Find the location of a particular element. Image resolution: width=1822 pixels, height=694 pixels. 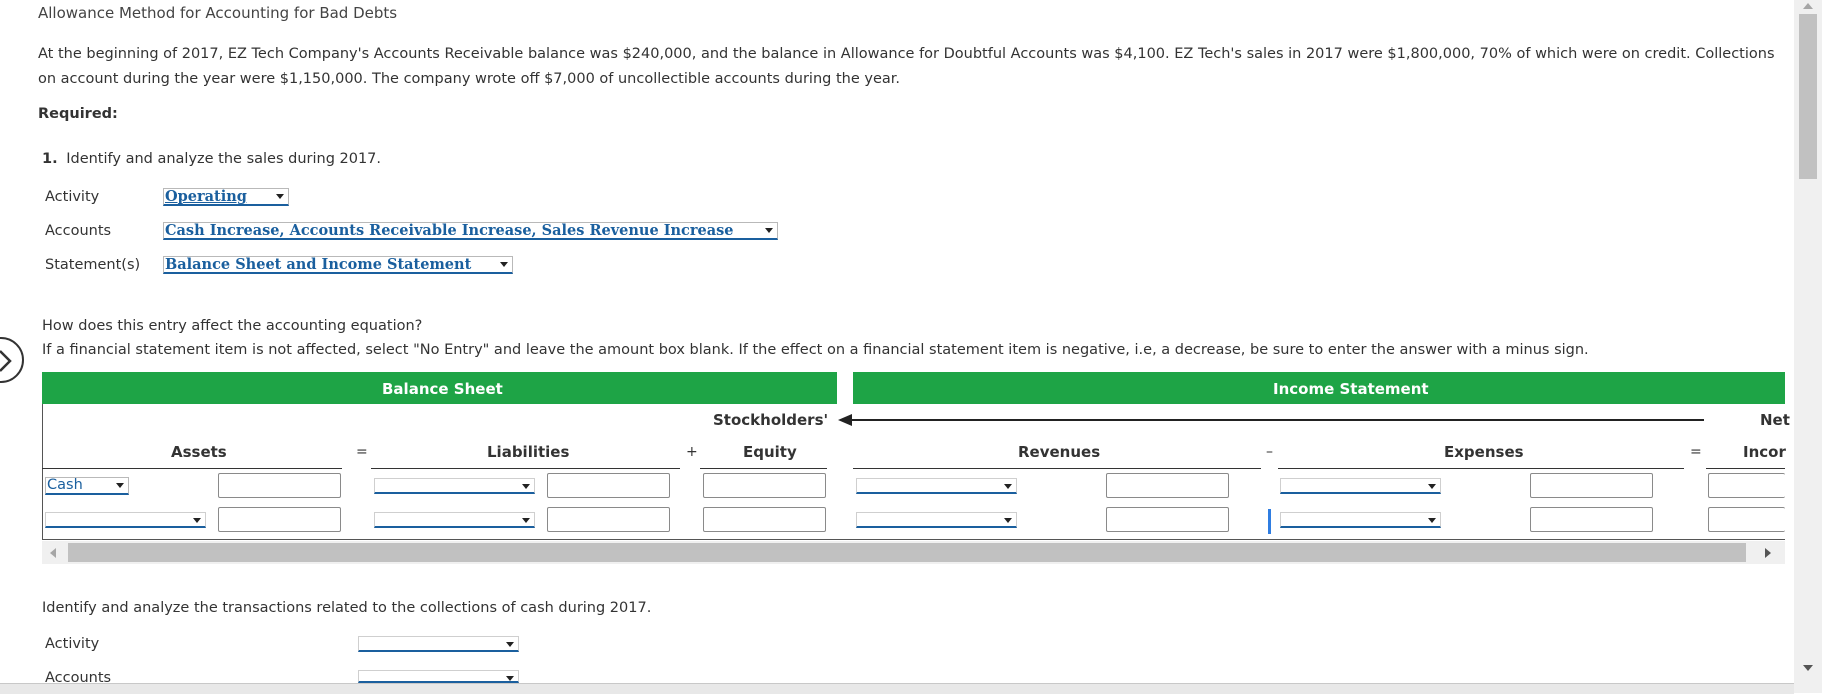

chevron-right-icon is located at coordinates (6, 361).